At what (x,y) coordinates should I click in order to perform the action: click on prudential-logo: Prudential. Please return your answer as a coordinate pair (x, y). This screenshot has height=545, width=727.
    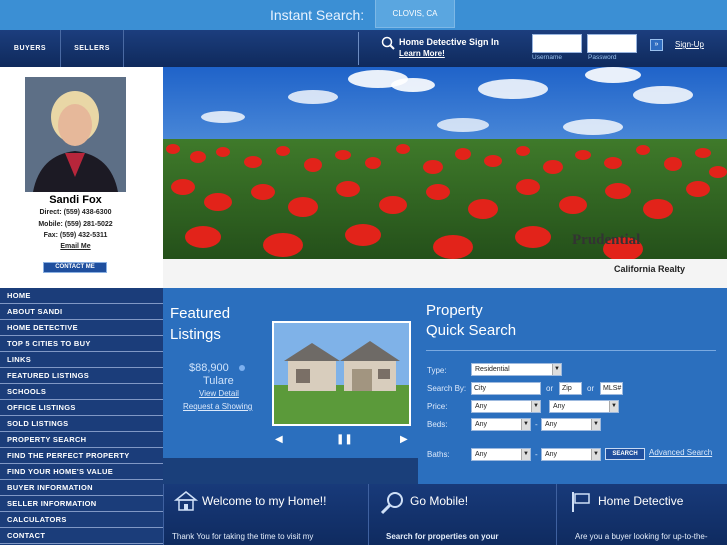
    Looking at the image, I should click on (606, 240).